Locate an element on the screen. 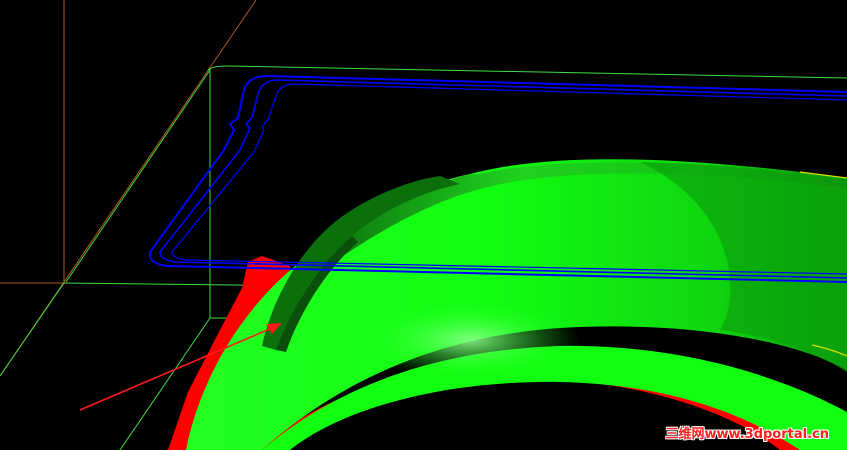  site-watermark: 三维网www.3dportal.cn is located at coordinates (747, 434).